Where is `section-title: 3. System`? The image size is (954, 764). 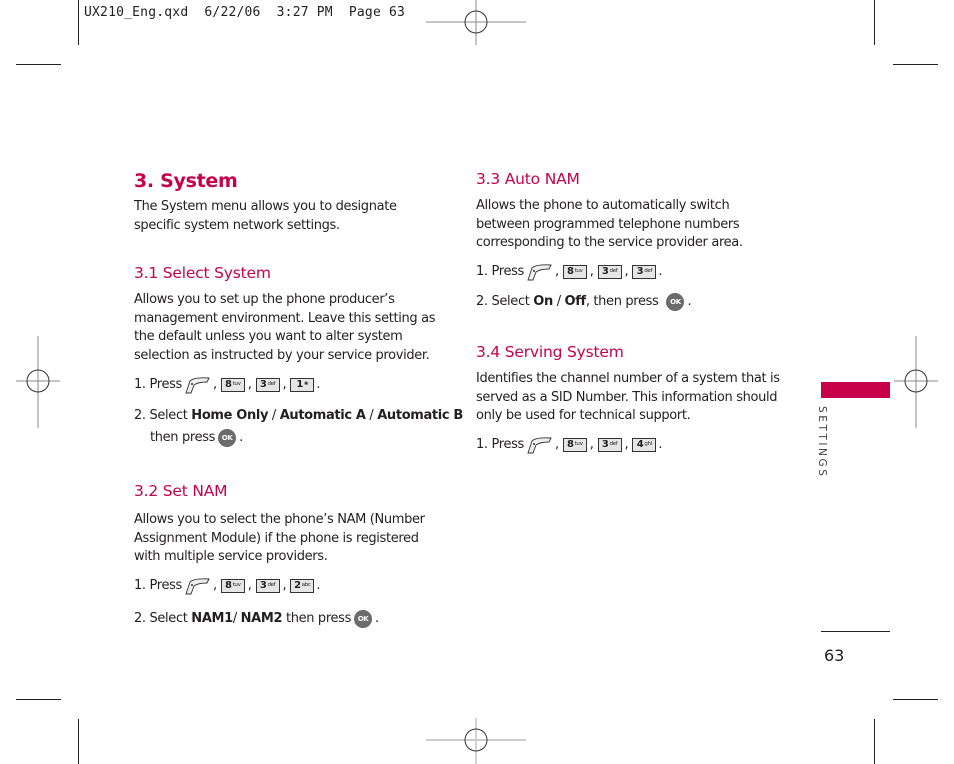
section-title: 3. System is located at coordinates (186, 181).